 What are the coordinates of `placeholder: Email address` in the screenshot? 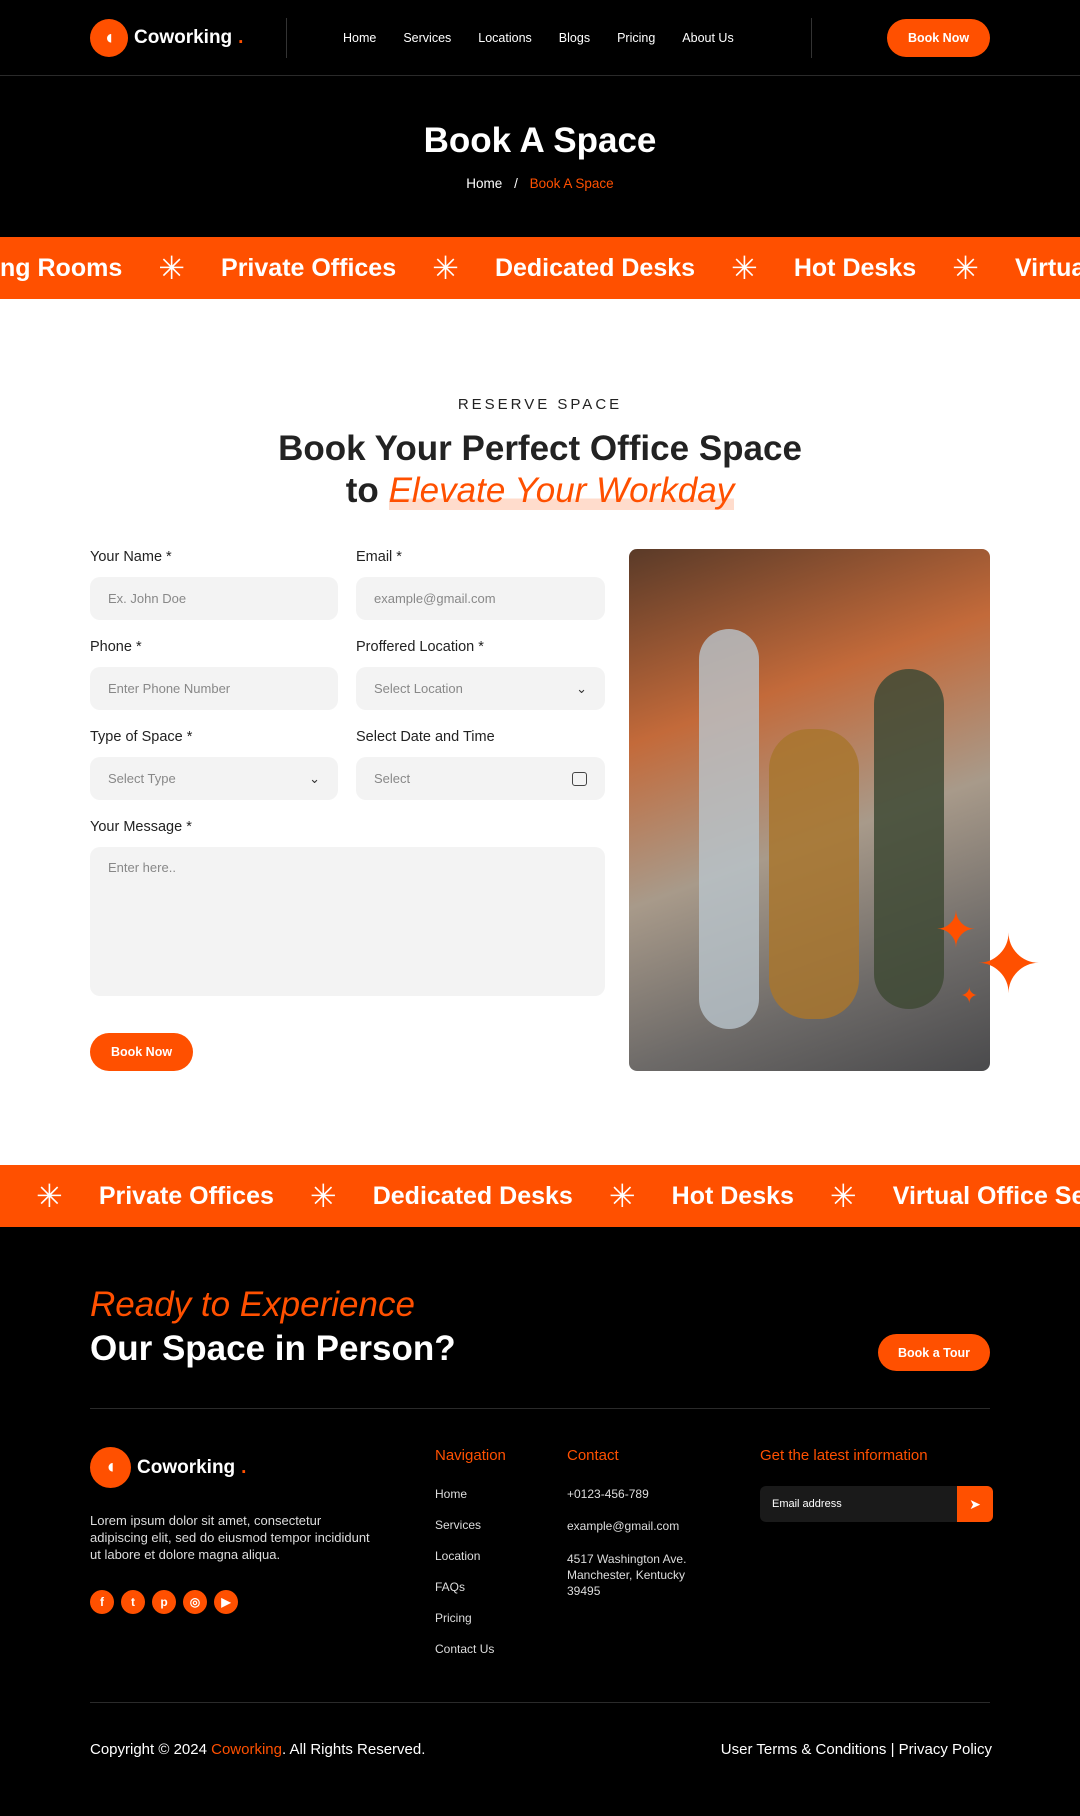 It's located at (807, 1504).